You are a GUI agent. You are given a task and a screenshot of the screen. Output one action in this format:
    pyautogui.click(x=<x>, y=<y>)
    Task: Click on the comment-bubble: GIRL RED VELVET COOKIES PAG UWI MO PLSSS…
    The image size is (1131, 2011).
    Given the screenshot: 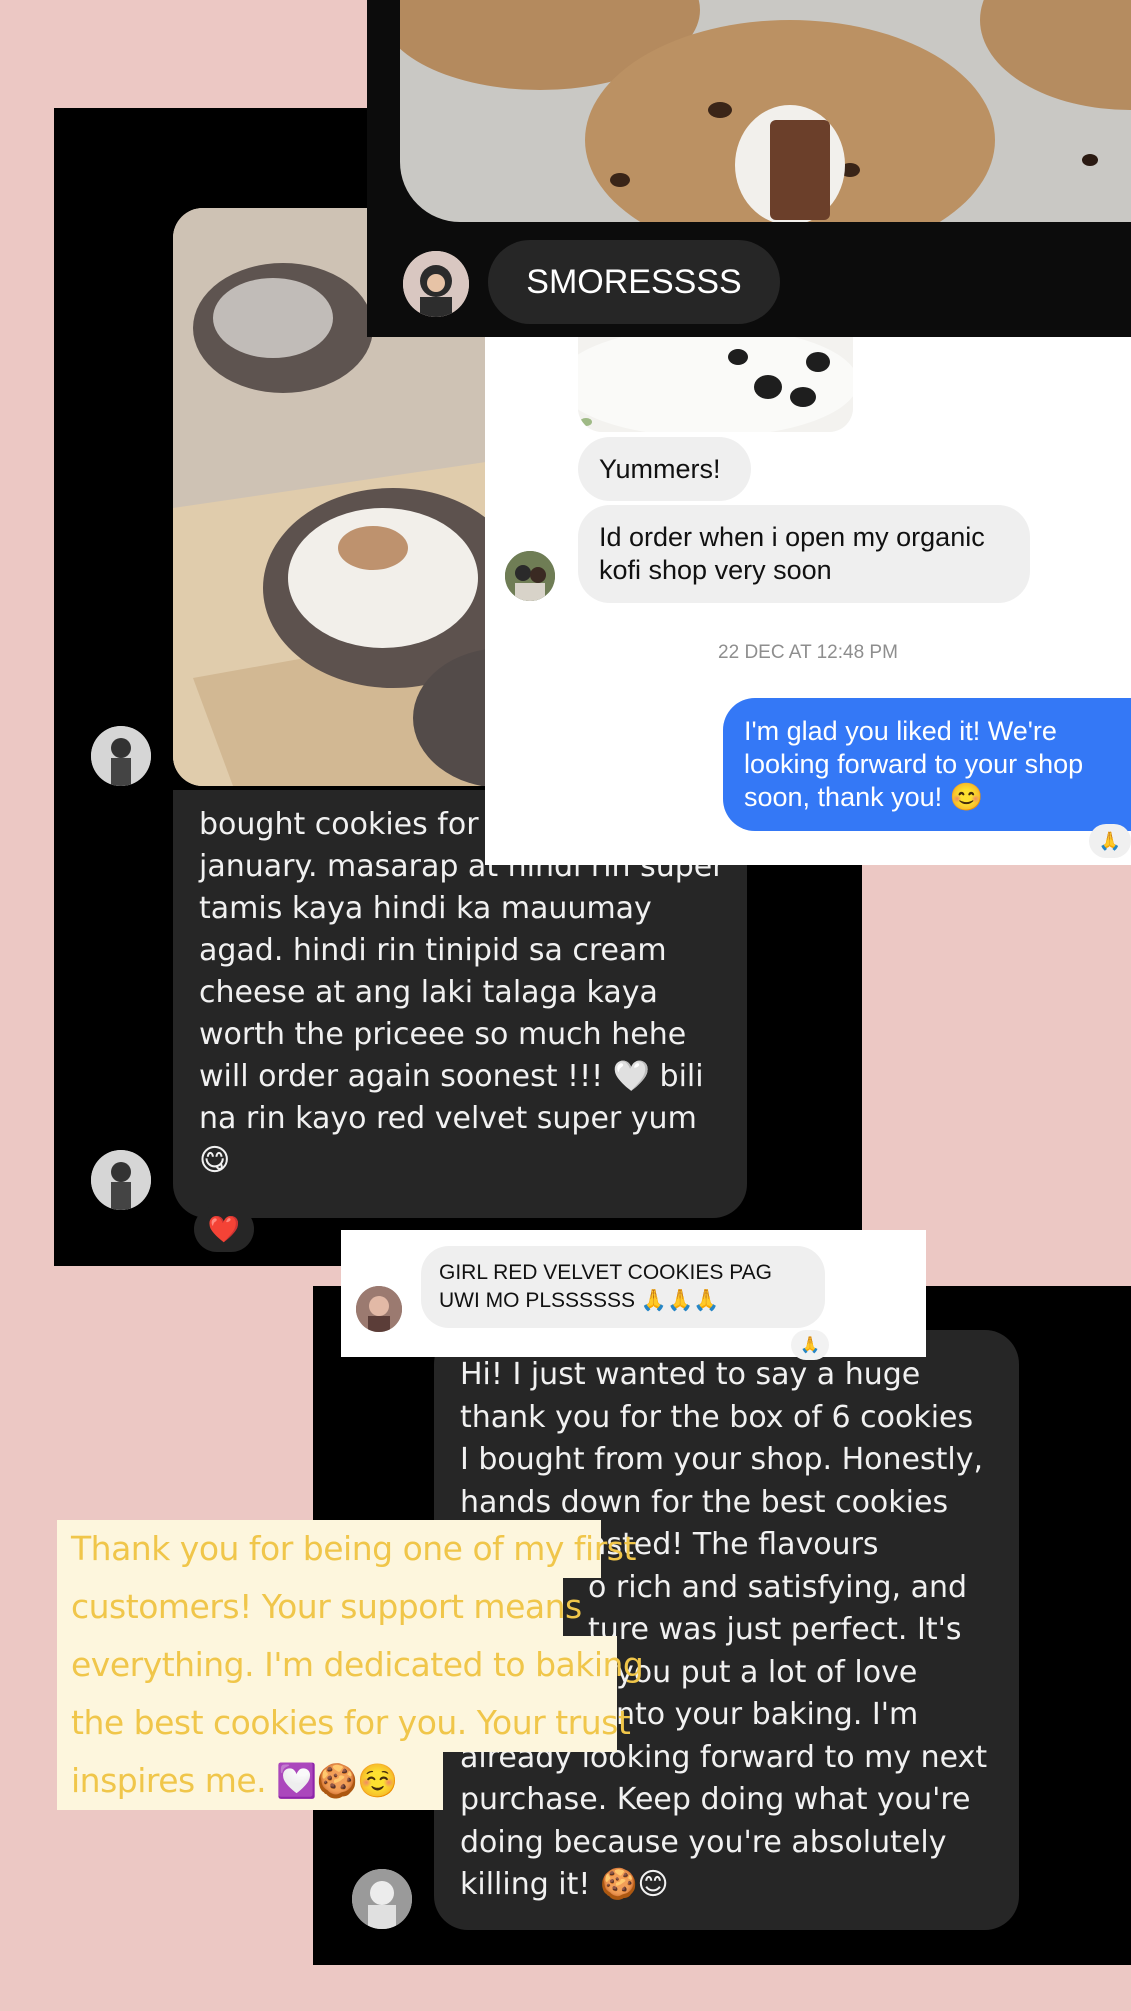 What is the action you would take?
    pyautogui.click(x=623, y=1287)
    